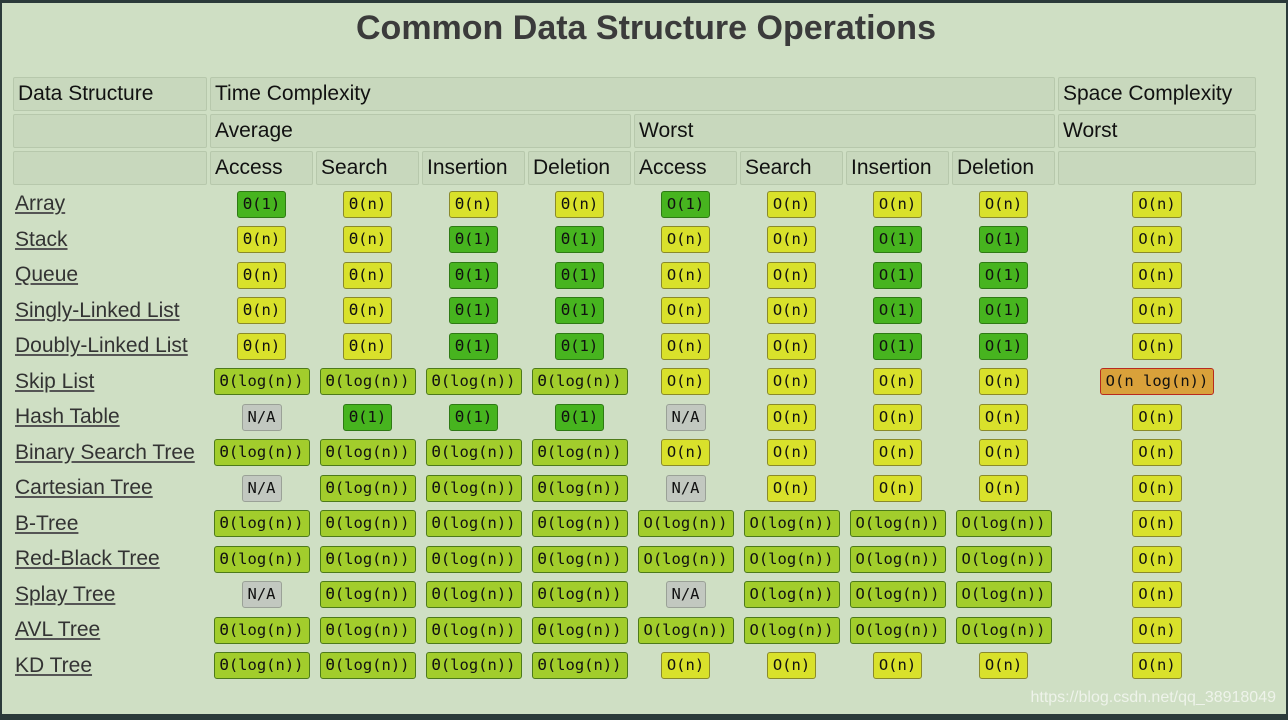  What do you see at coordinates (105, 452) in the screenshot?
I see `data-structure-link: Binary Search Tree` at bounding box center [105, 452].